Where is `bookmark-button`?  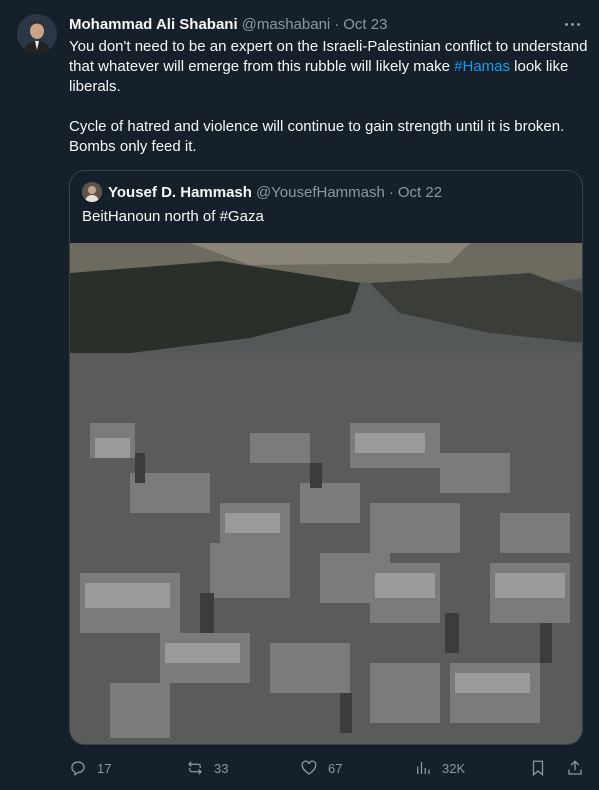
bookmark-button is located at coordinates (538, 768).